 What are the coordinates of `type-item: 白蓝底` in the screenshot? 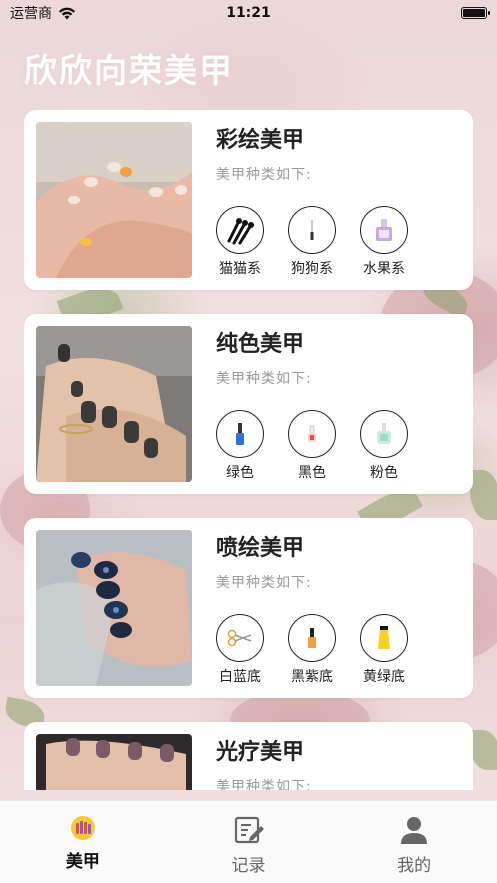 It's located at (240, 650).